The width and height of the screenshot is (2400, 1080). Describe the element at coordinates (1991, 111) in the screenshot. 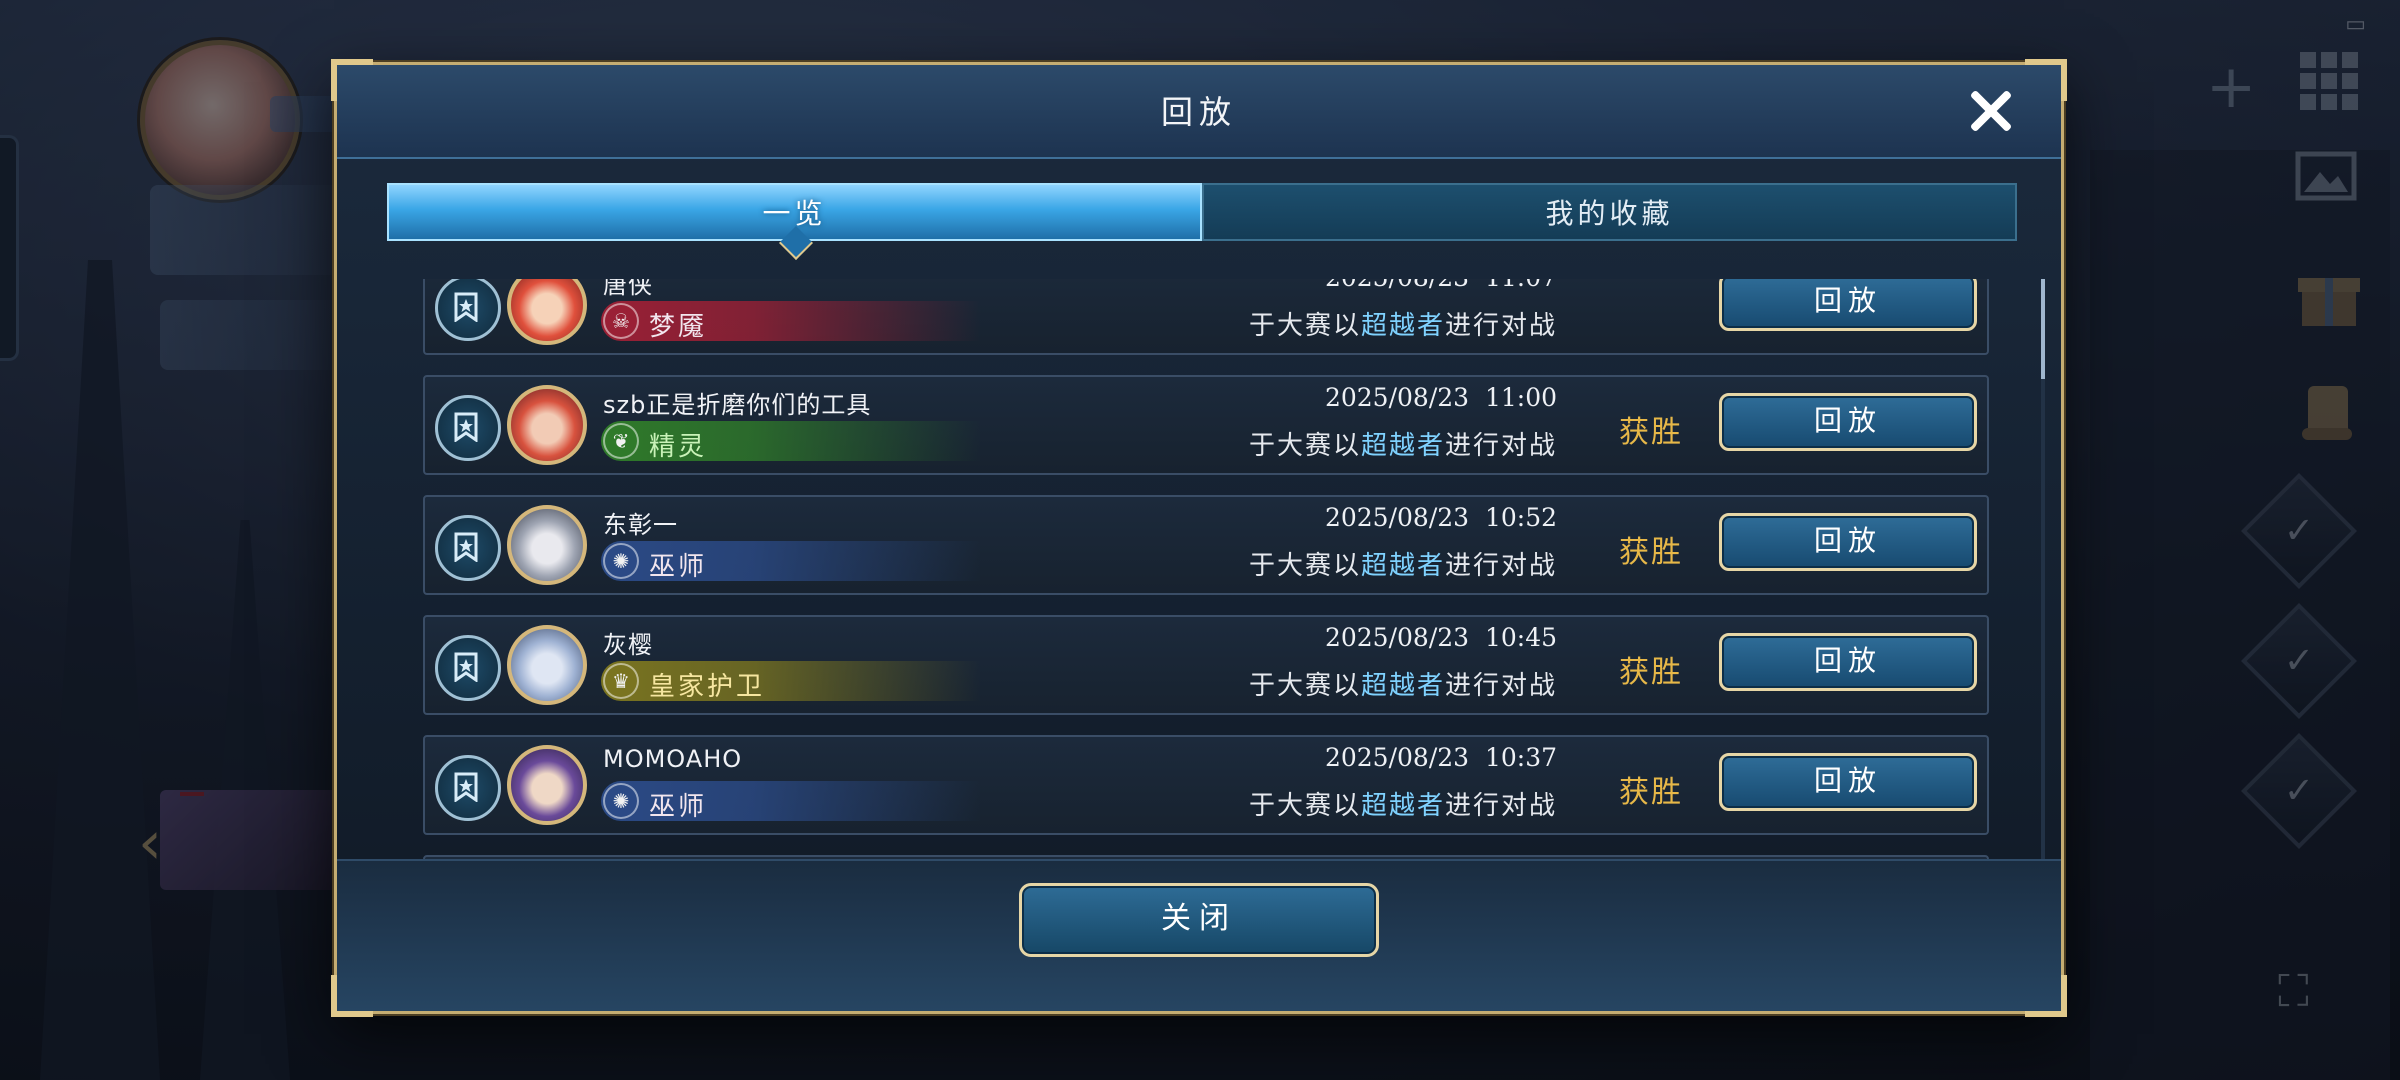

I see `close-icon` at that location.